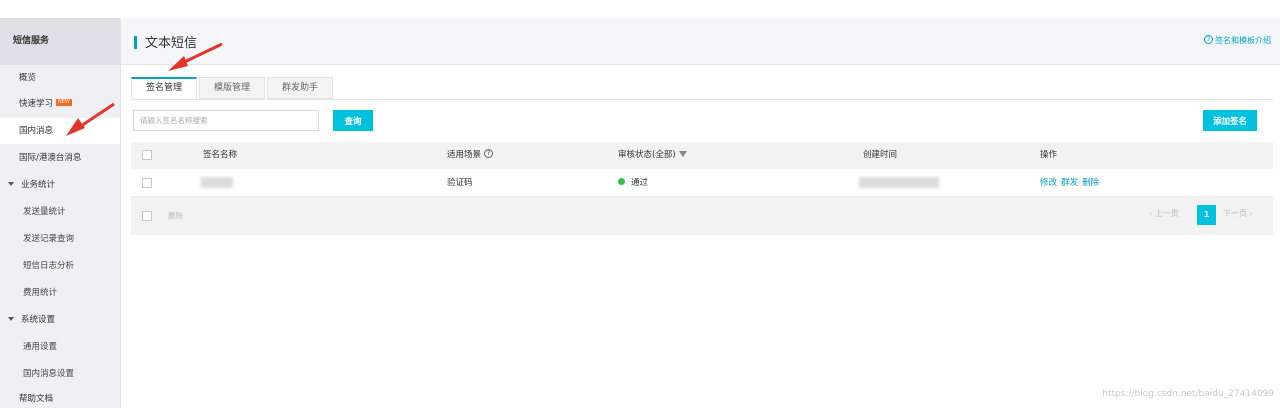  I want to click on annotation-arrow-tab, so click(195, 56).